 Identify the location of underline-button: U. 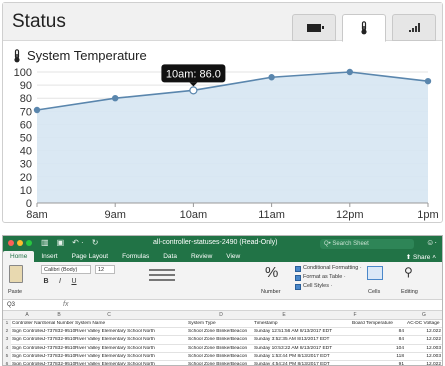
(74, 281).